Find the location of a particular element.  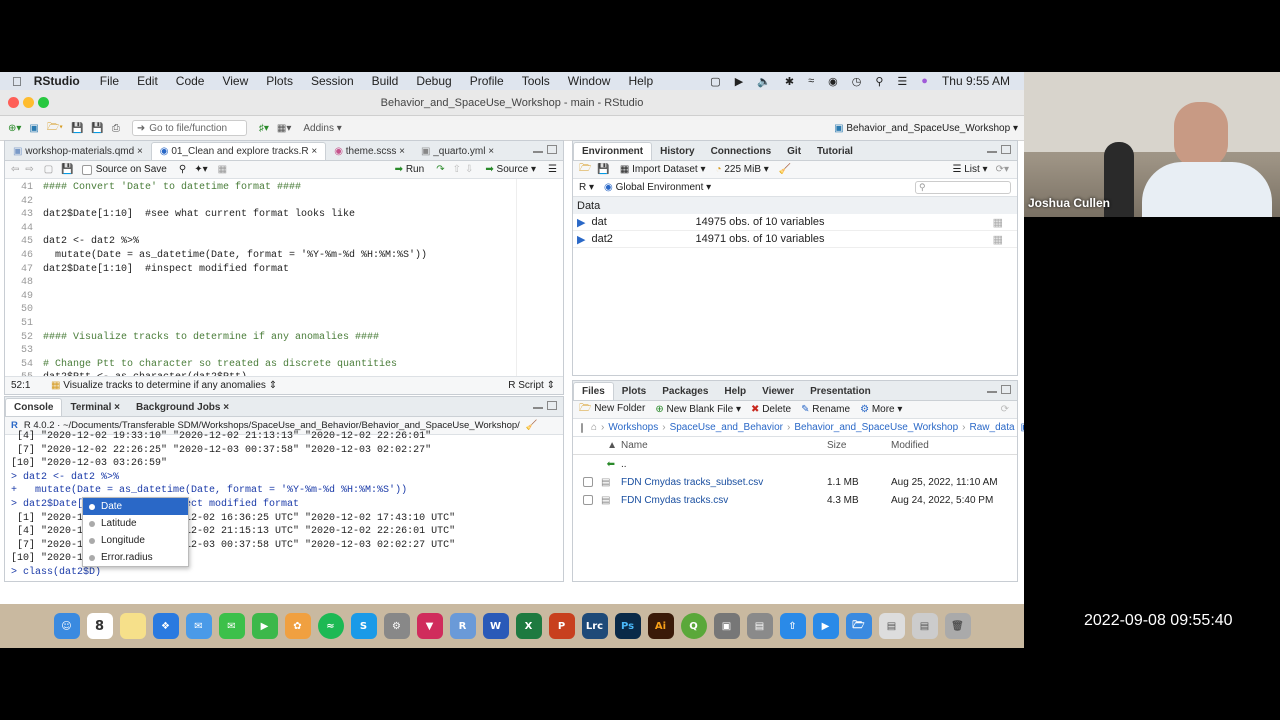

crumb-raw-data: Raw_data is located at coordinates (992, 427).